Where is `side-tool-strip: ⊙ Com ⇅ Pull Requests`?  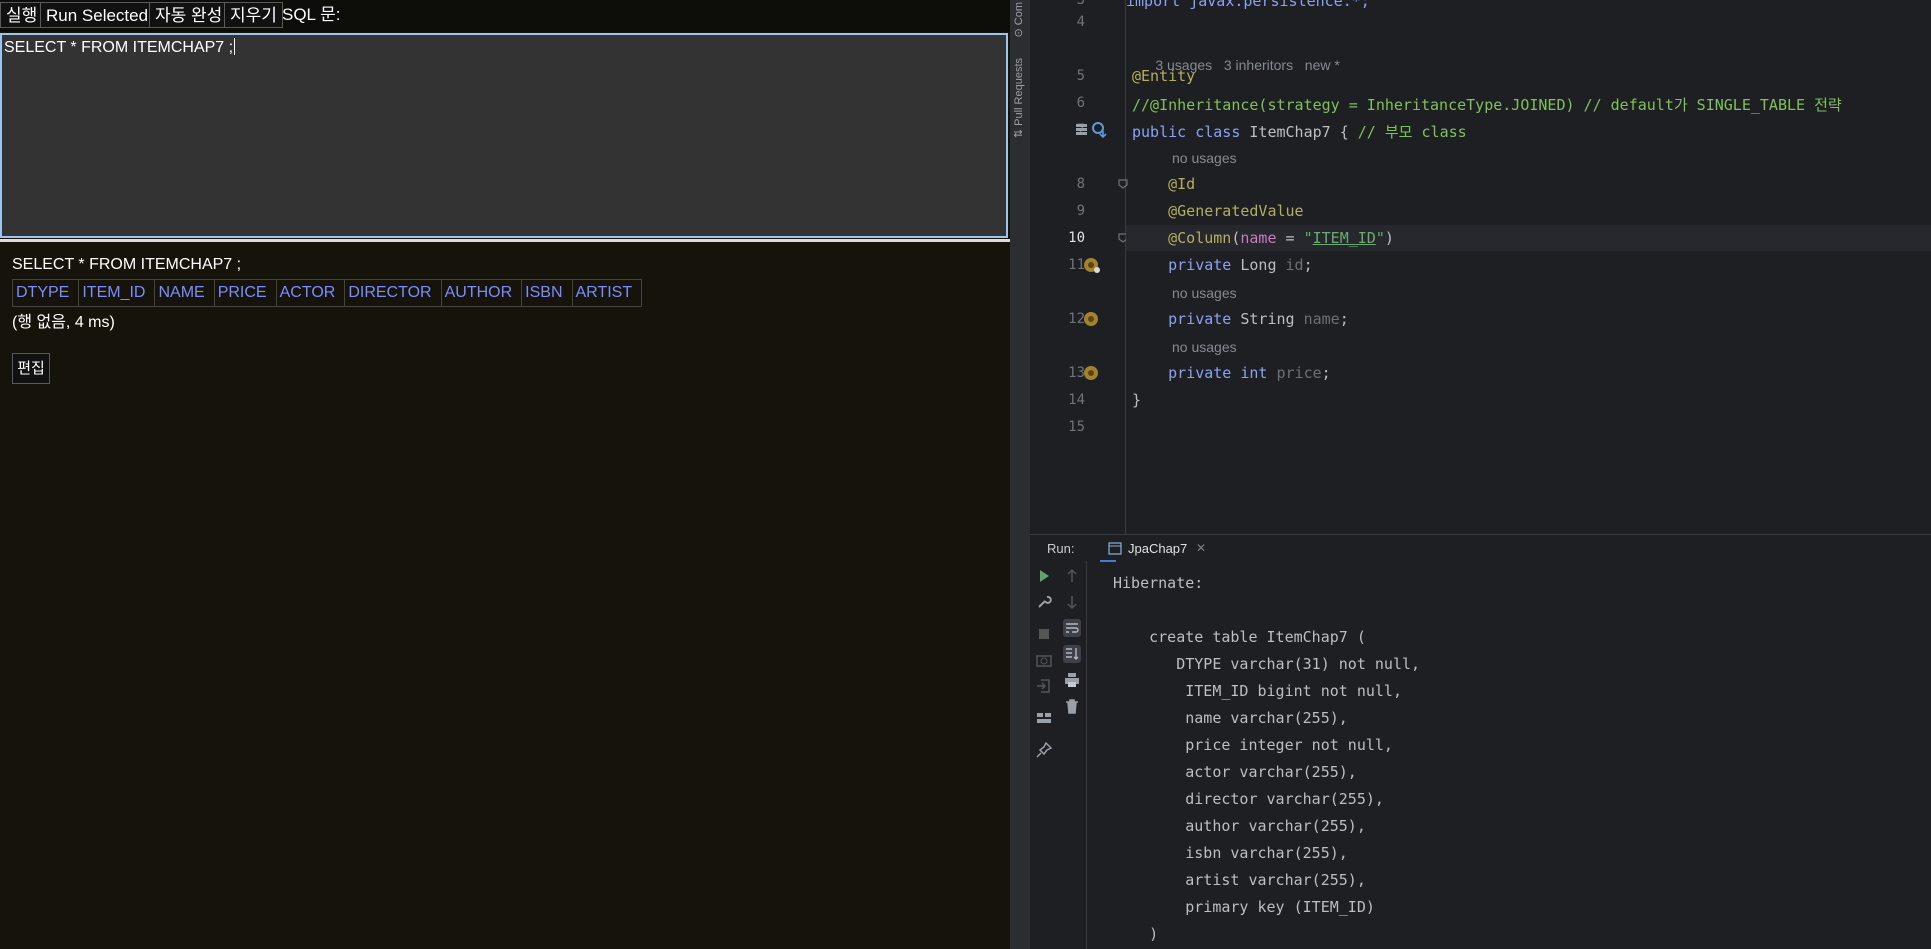
side-tool-strip: ⊙ Com ⇅ Pull Requests is located at coordinates (1020, 474).